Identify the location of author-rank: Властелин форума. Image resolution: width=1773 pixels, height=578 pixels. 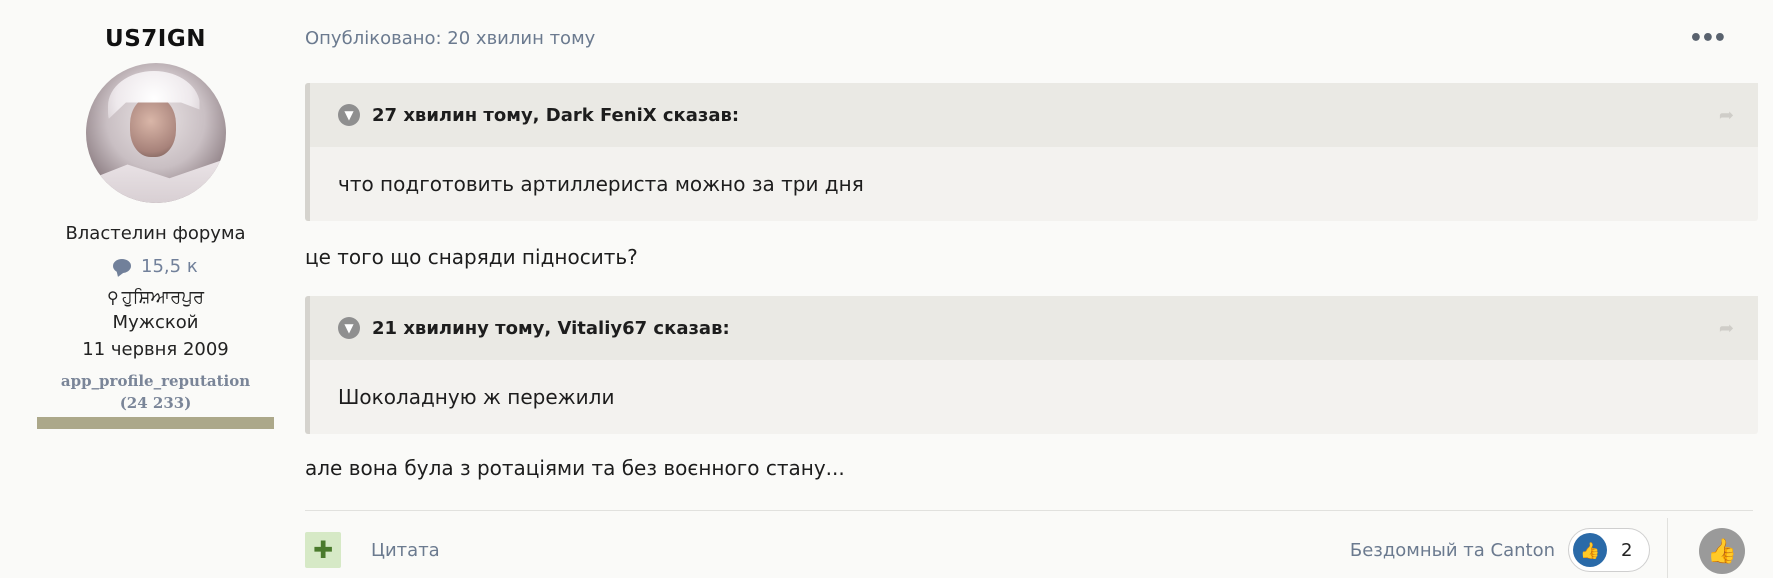
(155, 233).